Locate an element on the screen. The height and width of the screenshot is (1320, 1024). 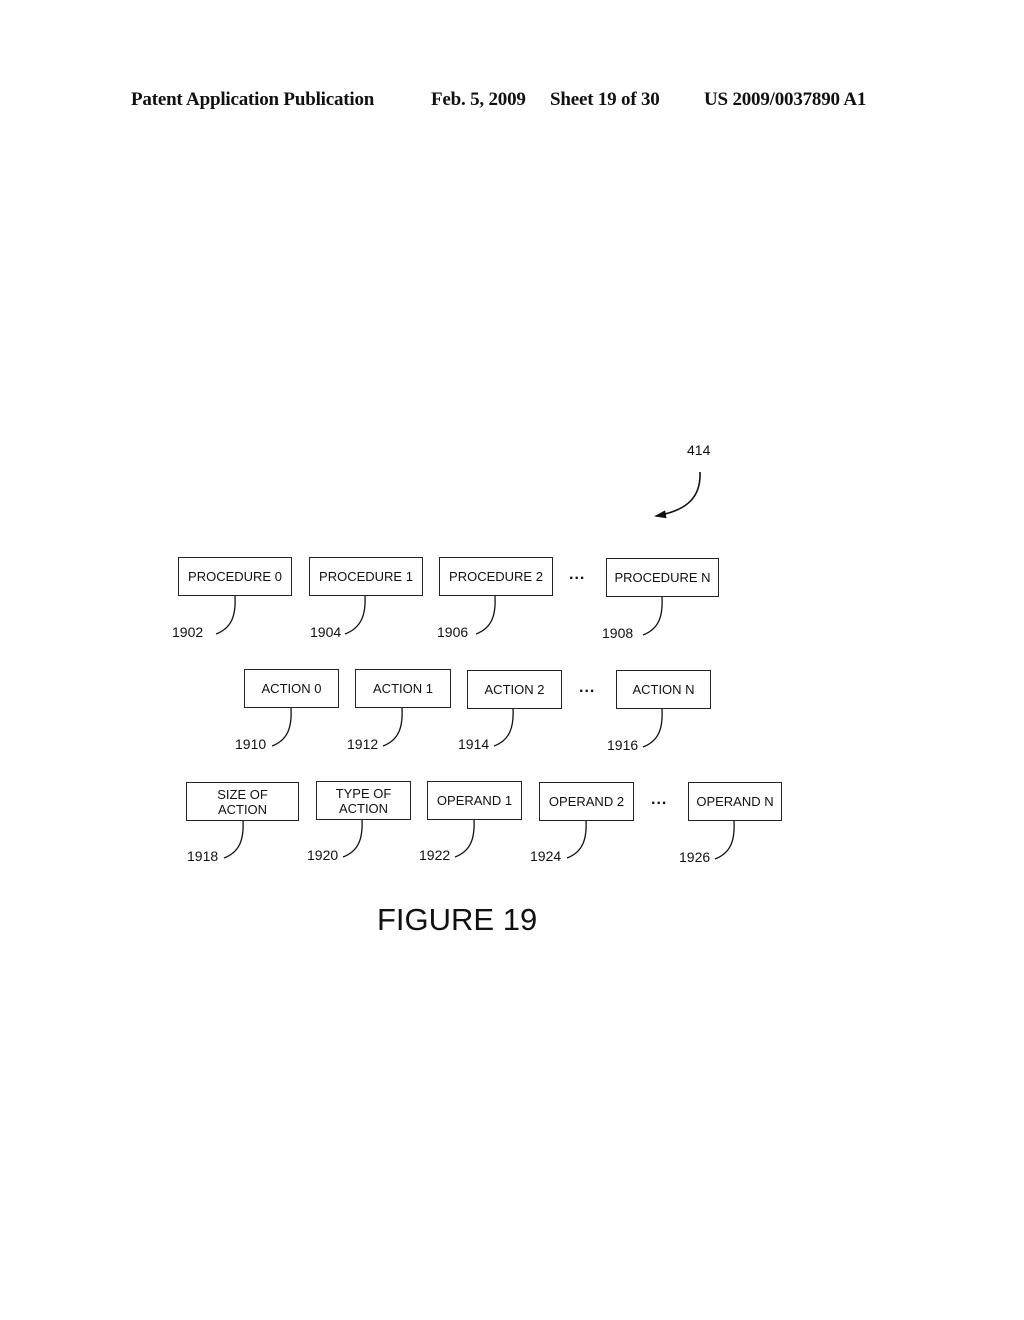
ref-1920: 1920 is located at coordinates (323, 855).